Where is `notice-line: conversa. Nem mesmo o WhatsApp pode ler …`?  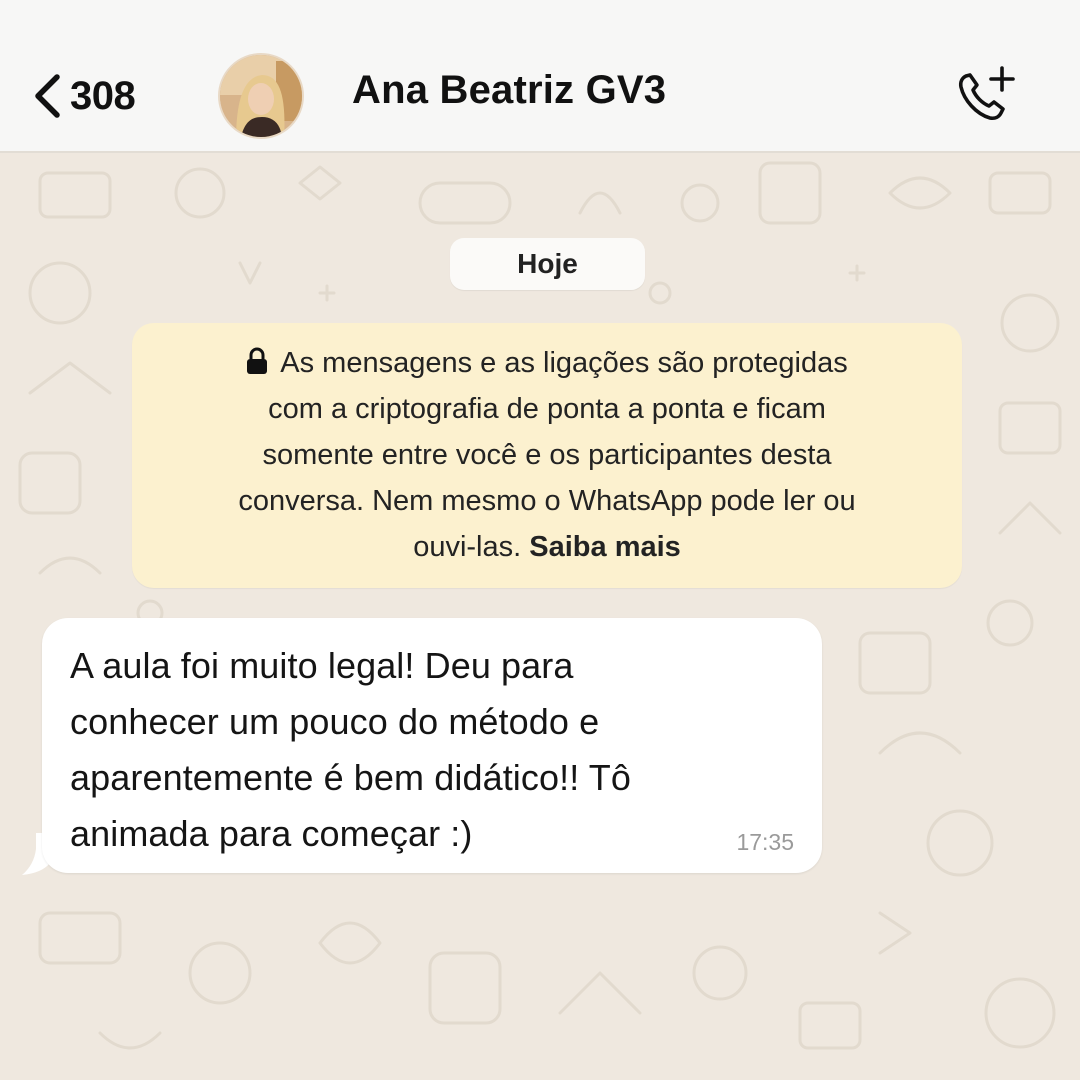 notice-line: conversa. Nem mesmo o WhatsApp pode ler … is located at coordinates (547, 501).